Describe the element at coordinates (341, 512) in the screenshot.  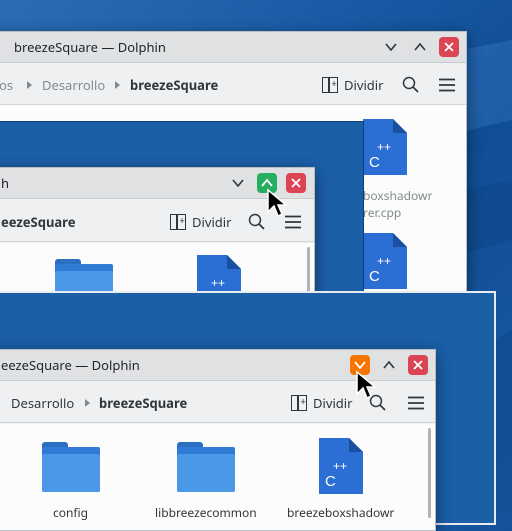
I see `file-label: breezeboxshadowr` at that location.